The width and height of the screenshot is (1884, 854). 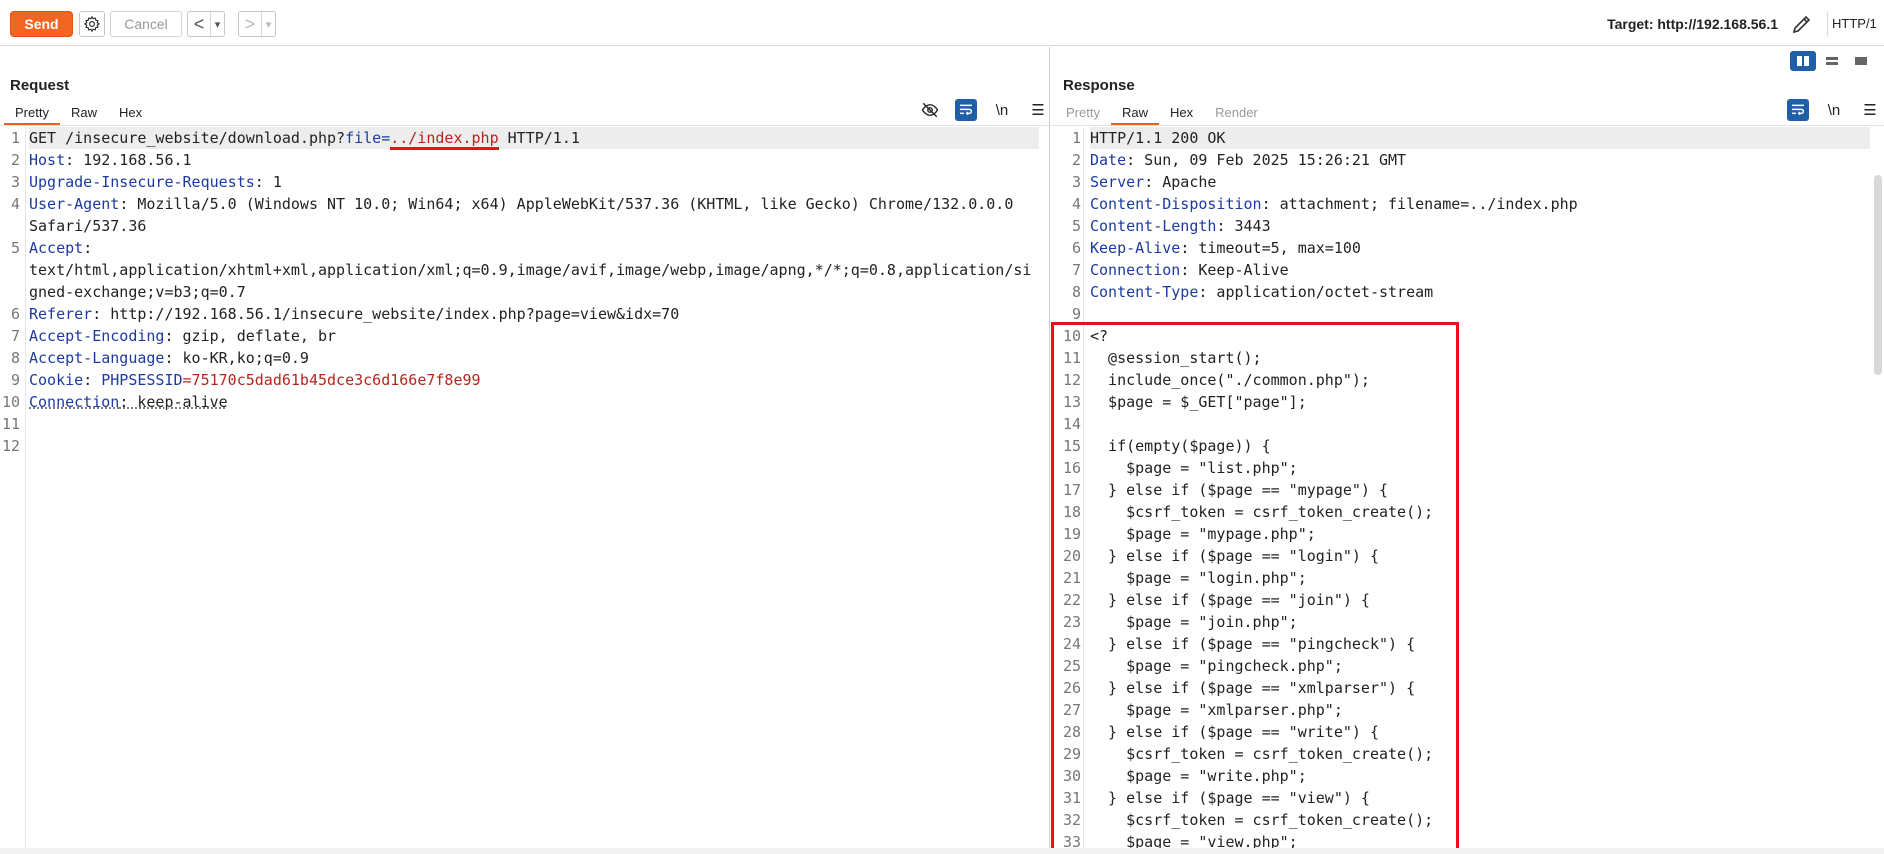 I want to click on line-number: 25, so click(x=1071, y=666).